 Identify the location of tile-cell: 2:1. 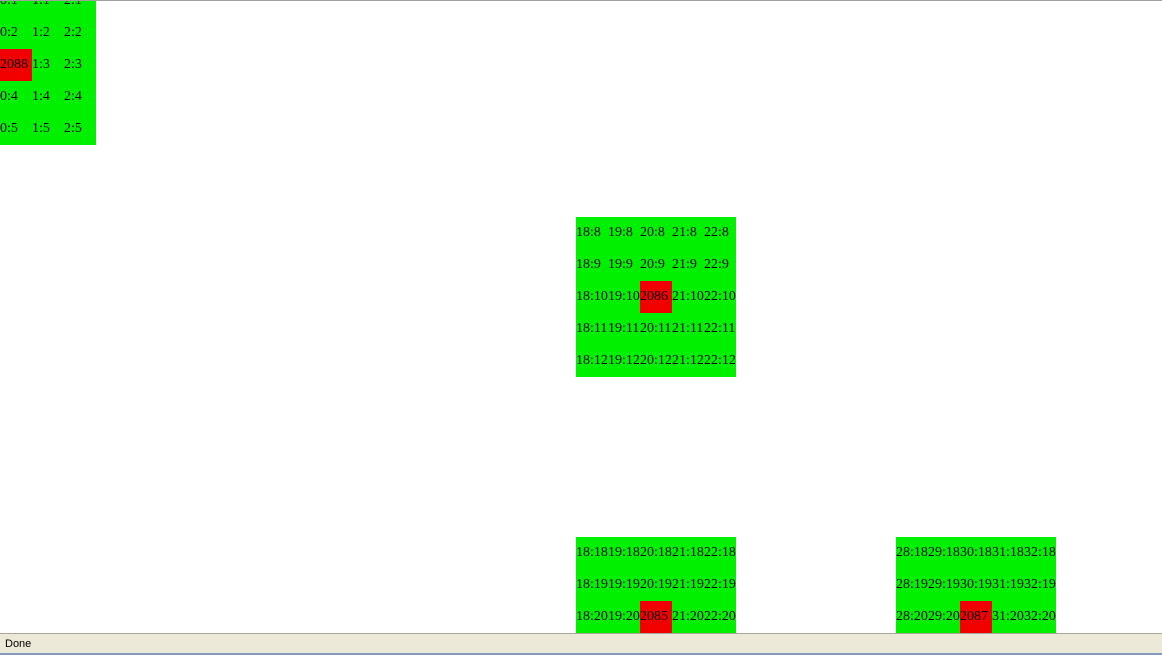
(80, 9).